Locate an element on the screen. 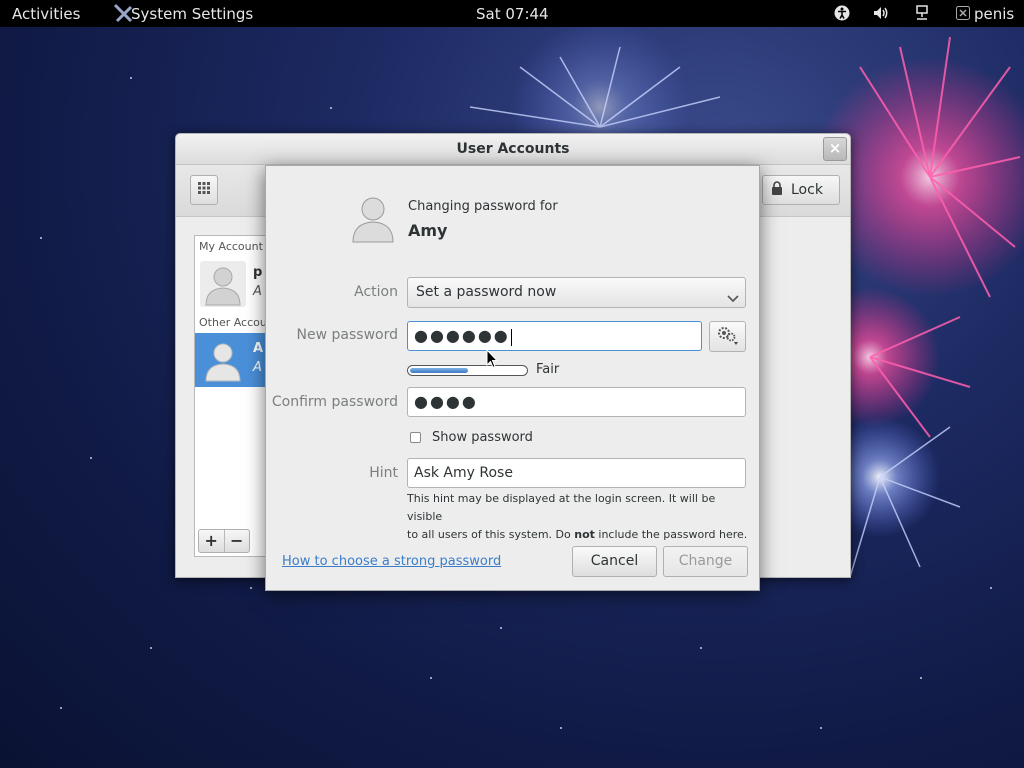 This screenshot has width=1024, height=768. grid-icon is located at coordinates (204, 190).